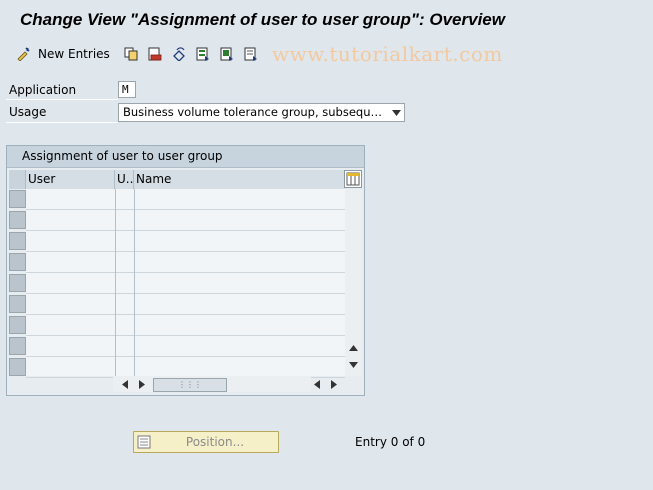 This screenshot has width=653, height=490. I want to click on undo-icon, so click(179, 54).